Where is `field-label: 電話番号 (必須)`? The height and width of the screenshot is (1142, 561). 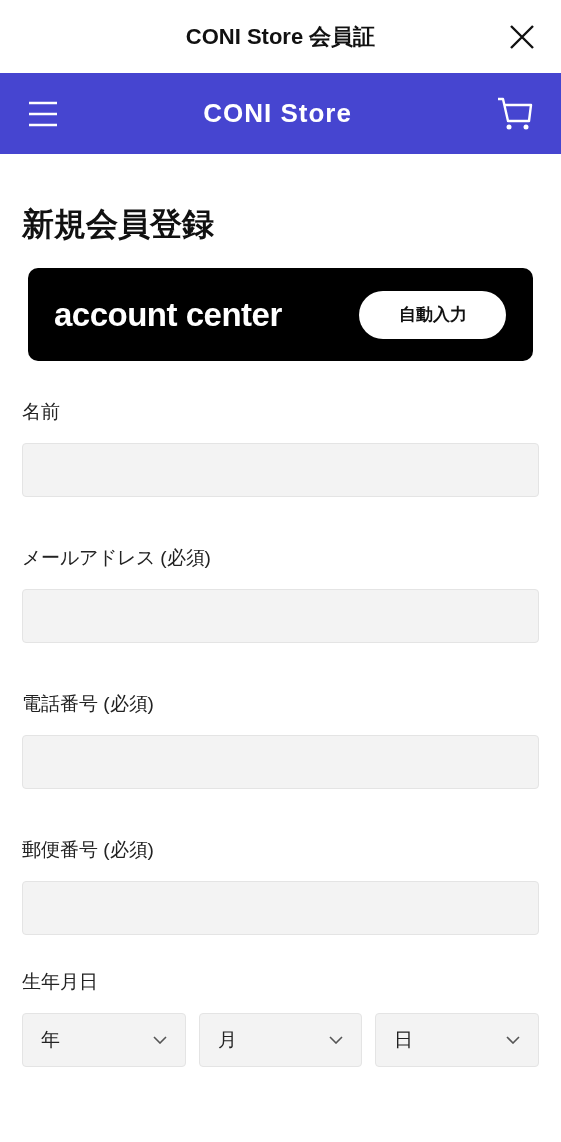
field-label: 電話番号 (必須) is located at coordinates (88, 704).